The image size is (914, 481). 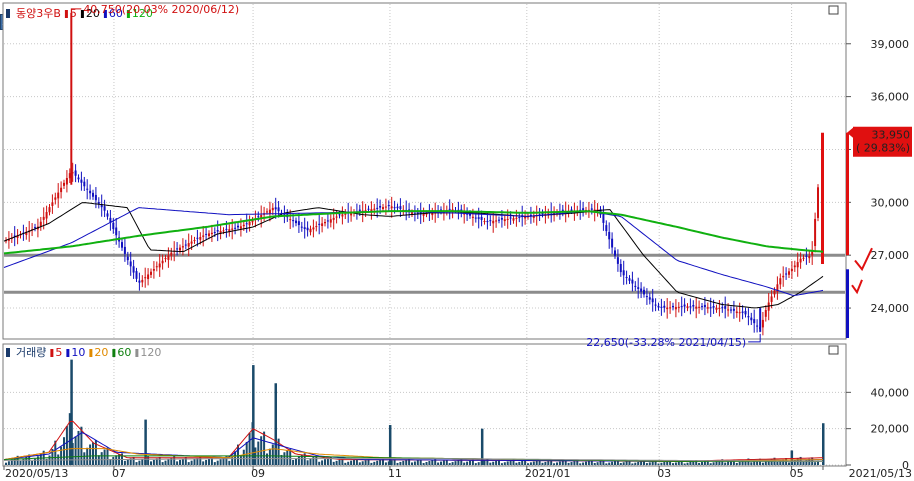 What do you see at coordinates (666, 342) in the screenshot?
I see `low-annotation: 22,650(-33.28% 2021/04/15)` at bounding box center [666, 342].